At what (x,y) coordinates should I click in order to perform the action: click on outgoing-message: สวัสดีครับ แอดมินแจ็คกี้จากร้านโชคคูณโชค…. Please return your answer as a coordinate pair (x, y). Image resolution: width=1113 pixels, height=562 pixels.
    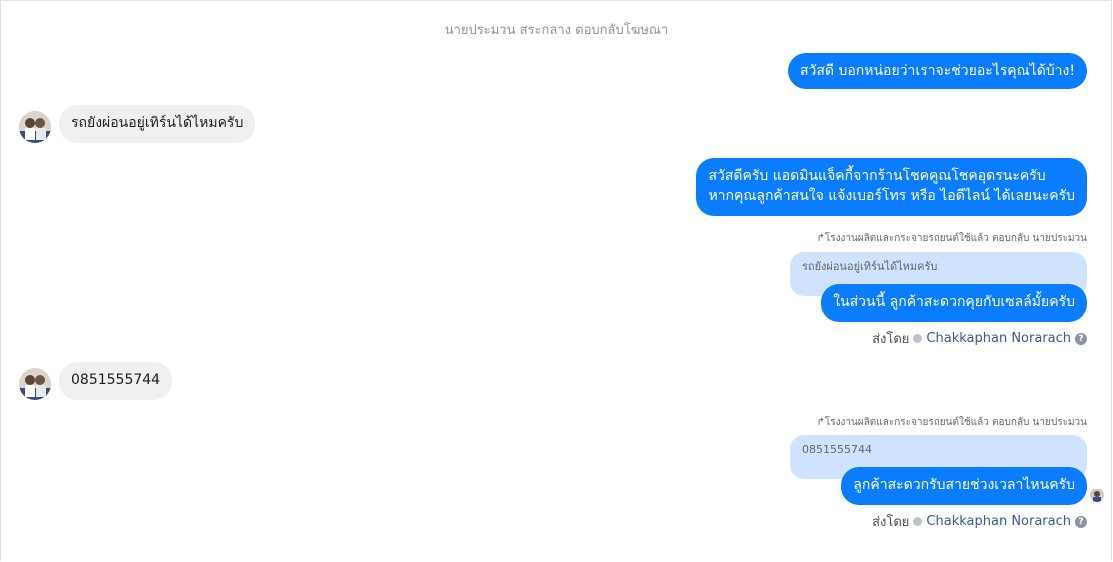
    Looking at the image, I should click on (891, 187).